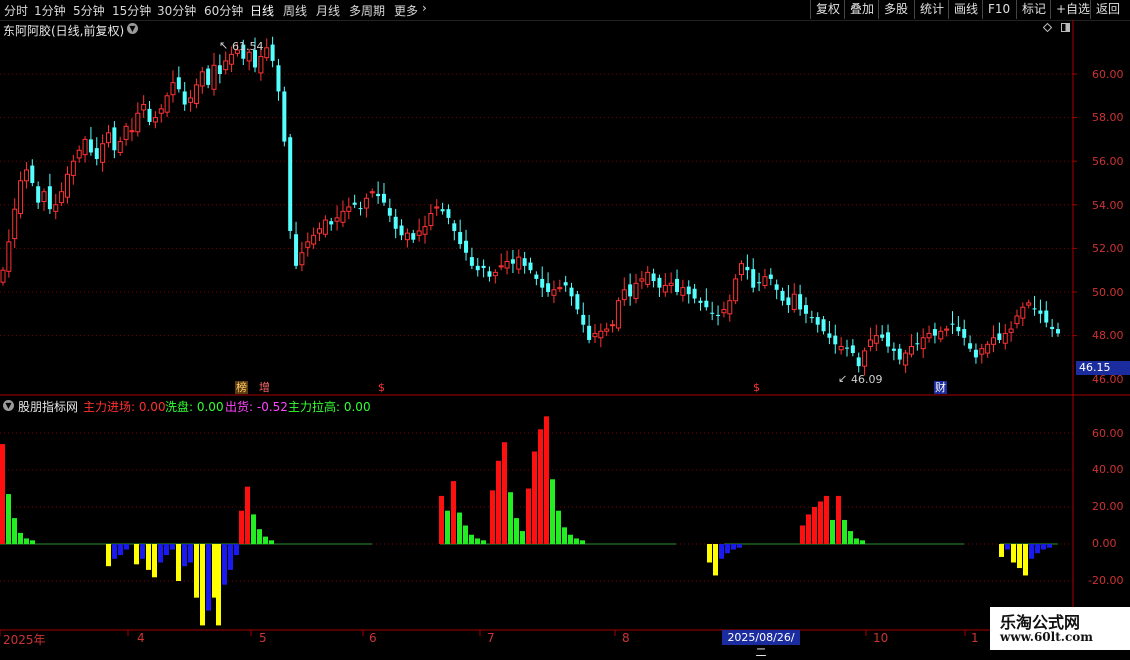  Describe the element at coordinates (1047, 27) in the screenshot. I see `diamond-icon` at that location.